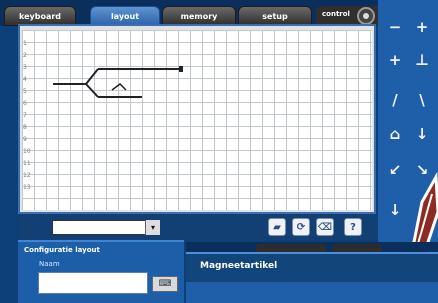  I want to click on help-button: ?, so click(353, 227).